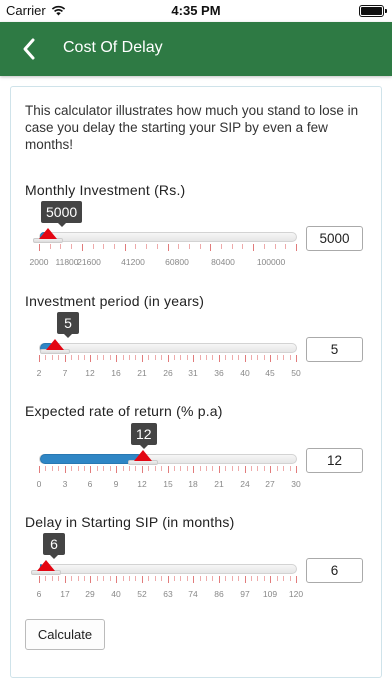 This screenshot has width=392, height=696. What do you see at coordinates (130, 522) in the screenshot?
I see `delay-sip-label: Delay in Starting SIP (in months)` at bounding box center [130, 522].